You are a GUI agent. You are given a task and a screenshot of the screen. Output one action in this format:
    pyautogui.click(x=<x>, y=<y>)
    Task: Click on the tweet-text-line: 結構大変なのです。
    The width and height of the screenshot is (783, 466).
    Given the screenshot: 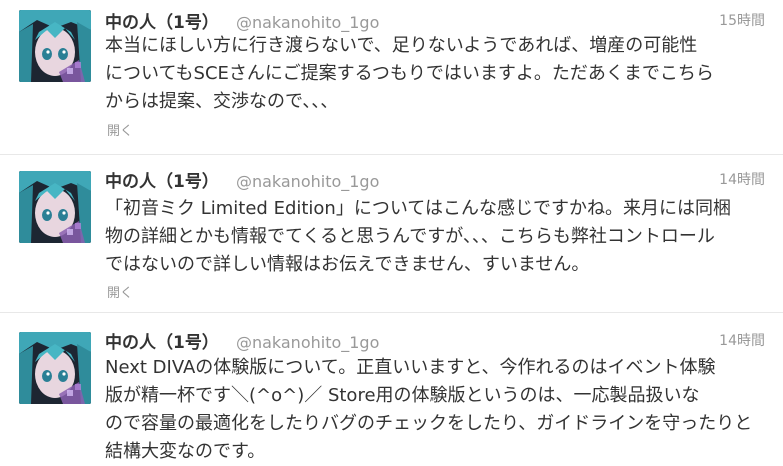 What is the action you would take?
    pyautogui.click(x=185, y=451)
    